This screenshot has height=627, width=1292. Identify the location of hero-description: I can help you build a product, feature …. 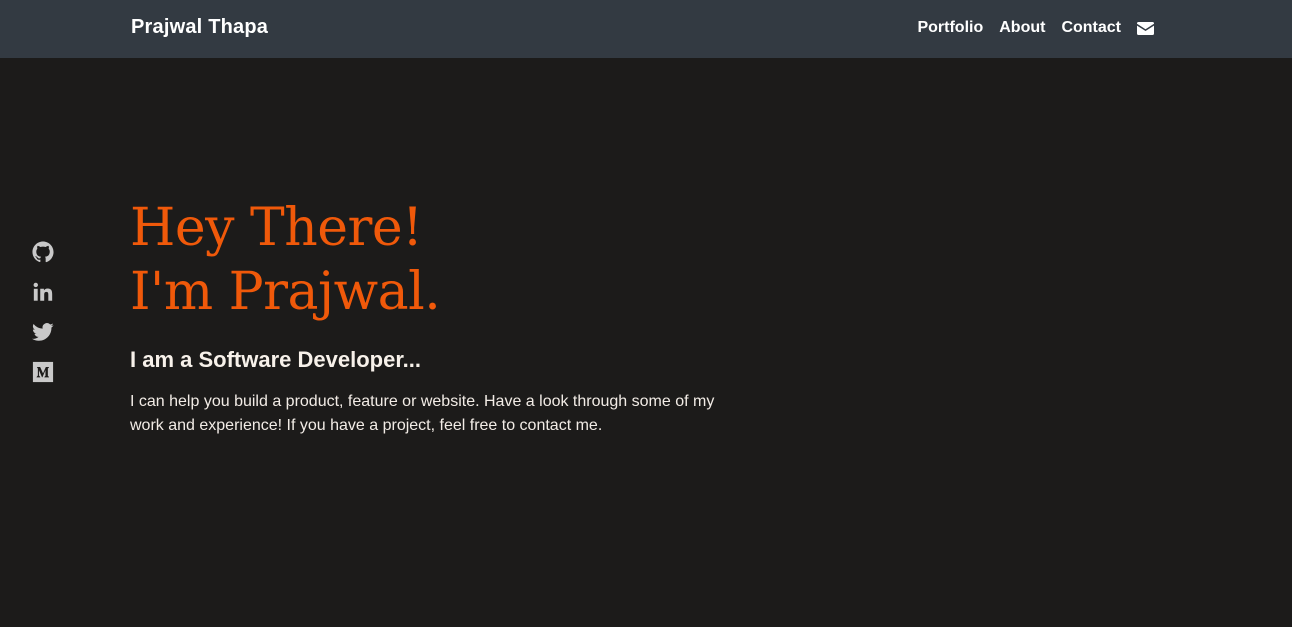
(422, 413).